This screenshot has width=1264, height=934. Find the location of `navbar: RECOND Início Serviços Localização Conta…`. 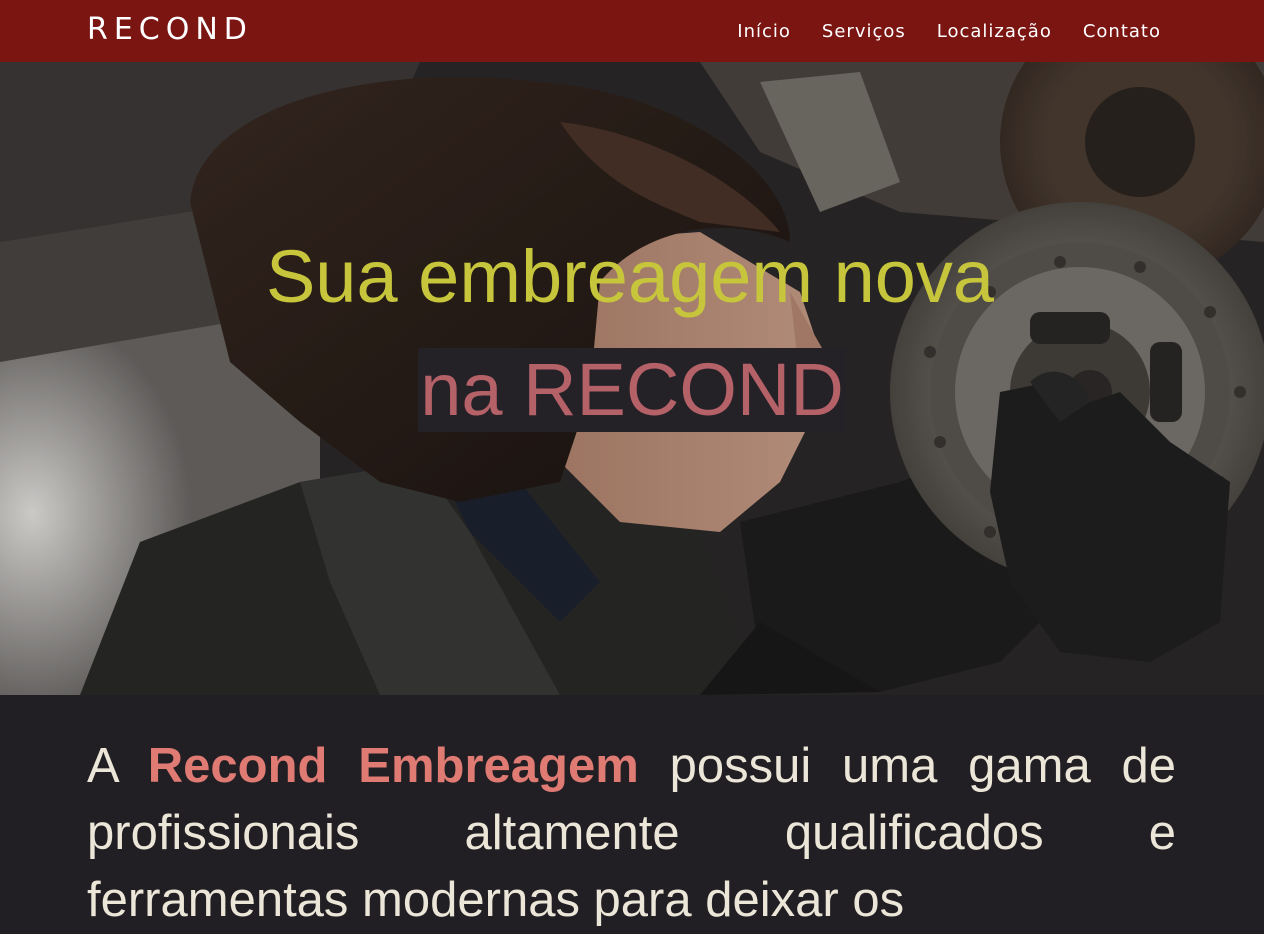

navbar: RECOND Início Serviços Localização Conta… is located at coordinates (632, 31).